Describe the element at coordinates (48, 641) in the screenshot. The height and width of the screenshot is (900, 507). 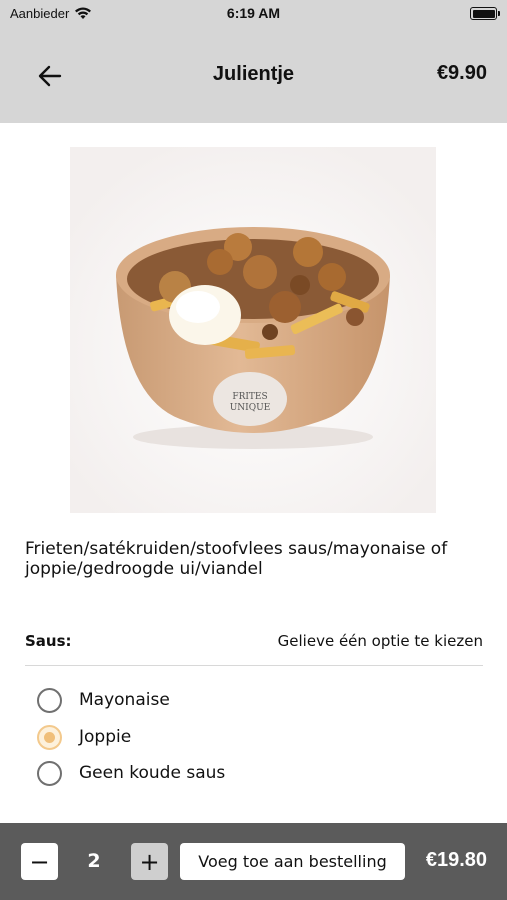
I see `option-group-label: Saus:` at that location.